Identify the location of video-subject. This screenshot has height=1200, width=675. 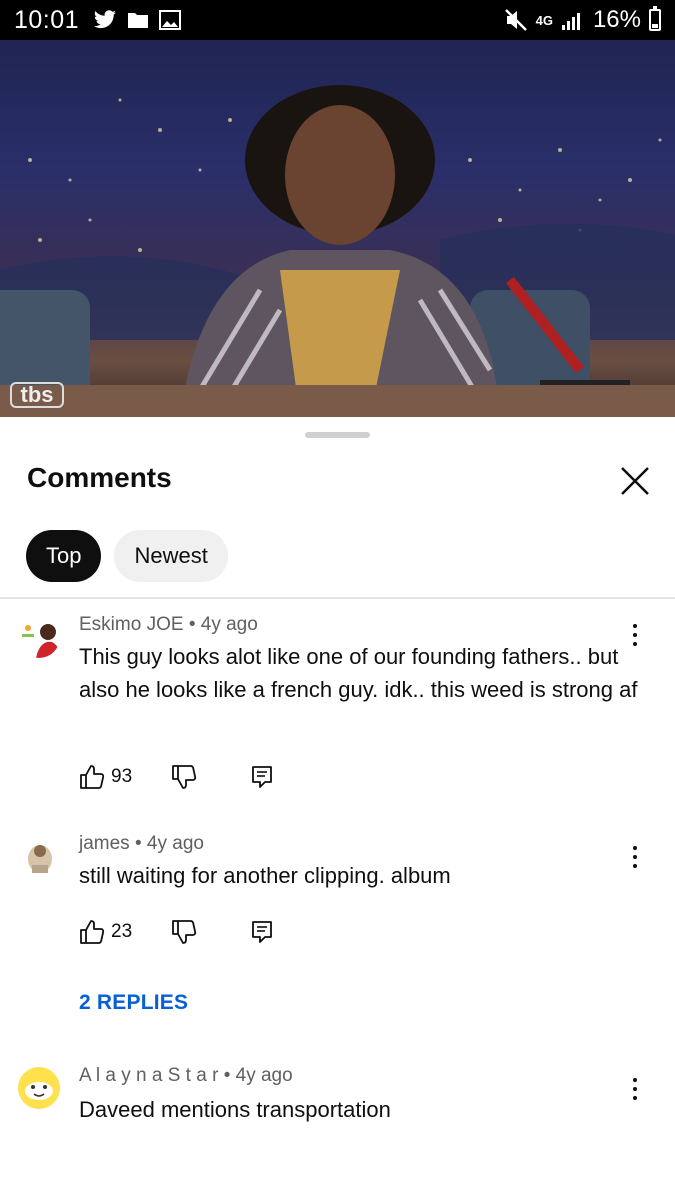
(340, 251).